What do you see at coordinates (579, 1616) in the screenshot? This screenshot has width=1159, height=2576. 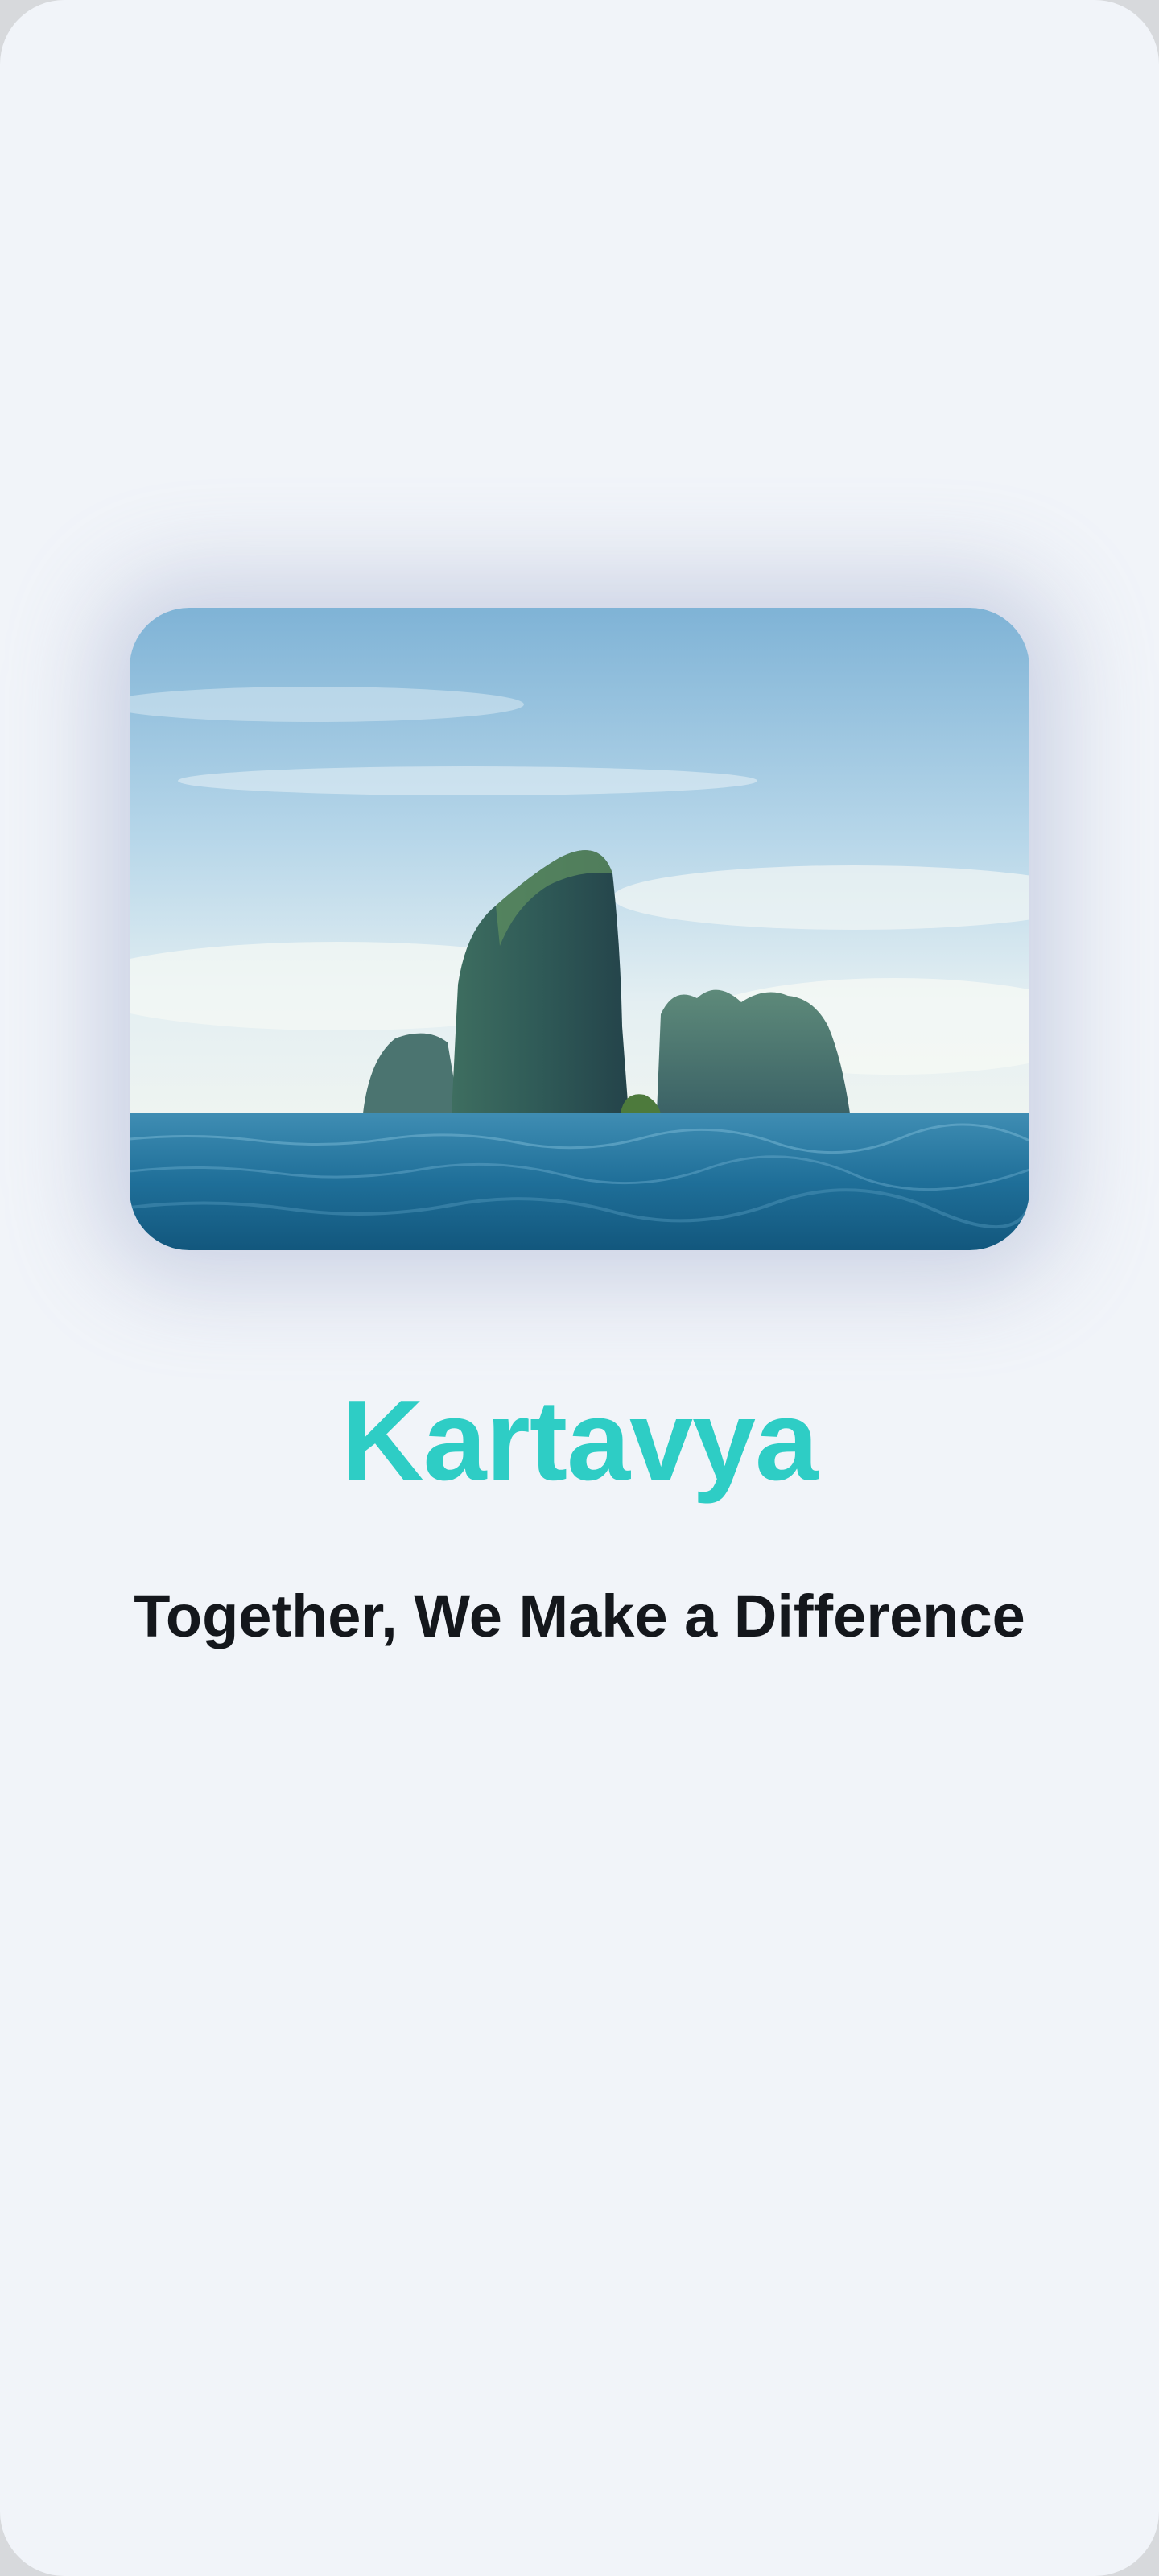 I see `app-tagline: Together, We Make a Difference` at bounding box center [579, 1616].